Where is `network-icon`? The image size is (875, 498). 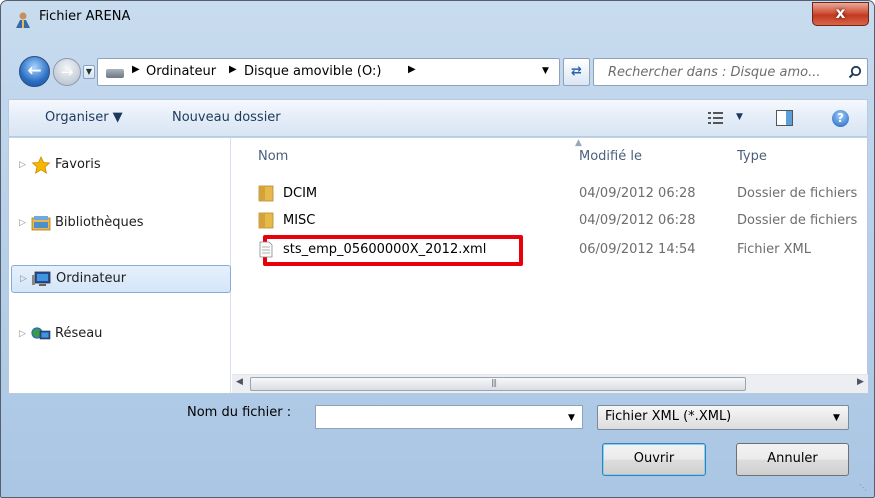 network-icon is located at coordinates (41, 333).